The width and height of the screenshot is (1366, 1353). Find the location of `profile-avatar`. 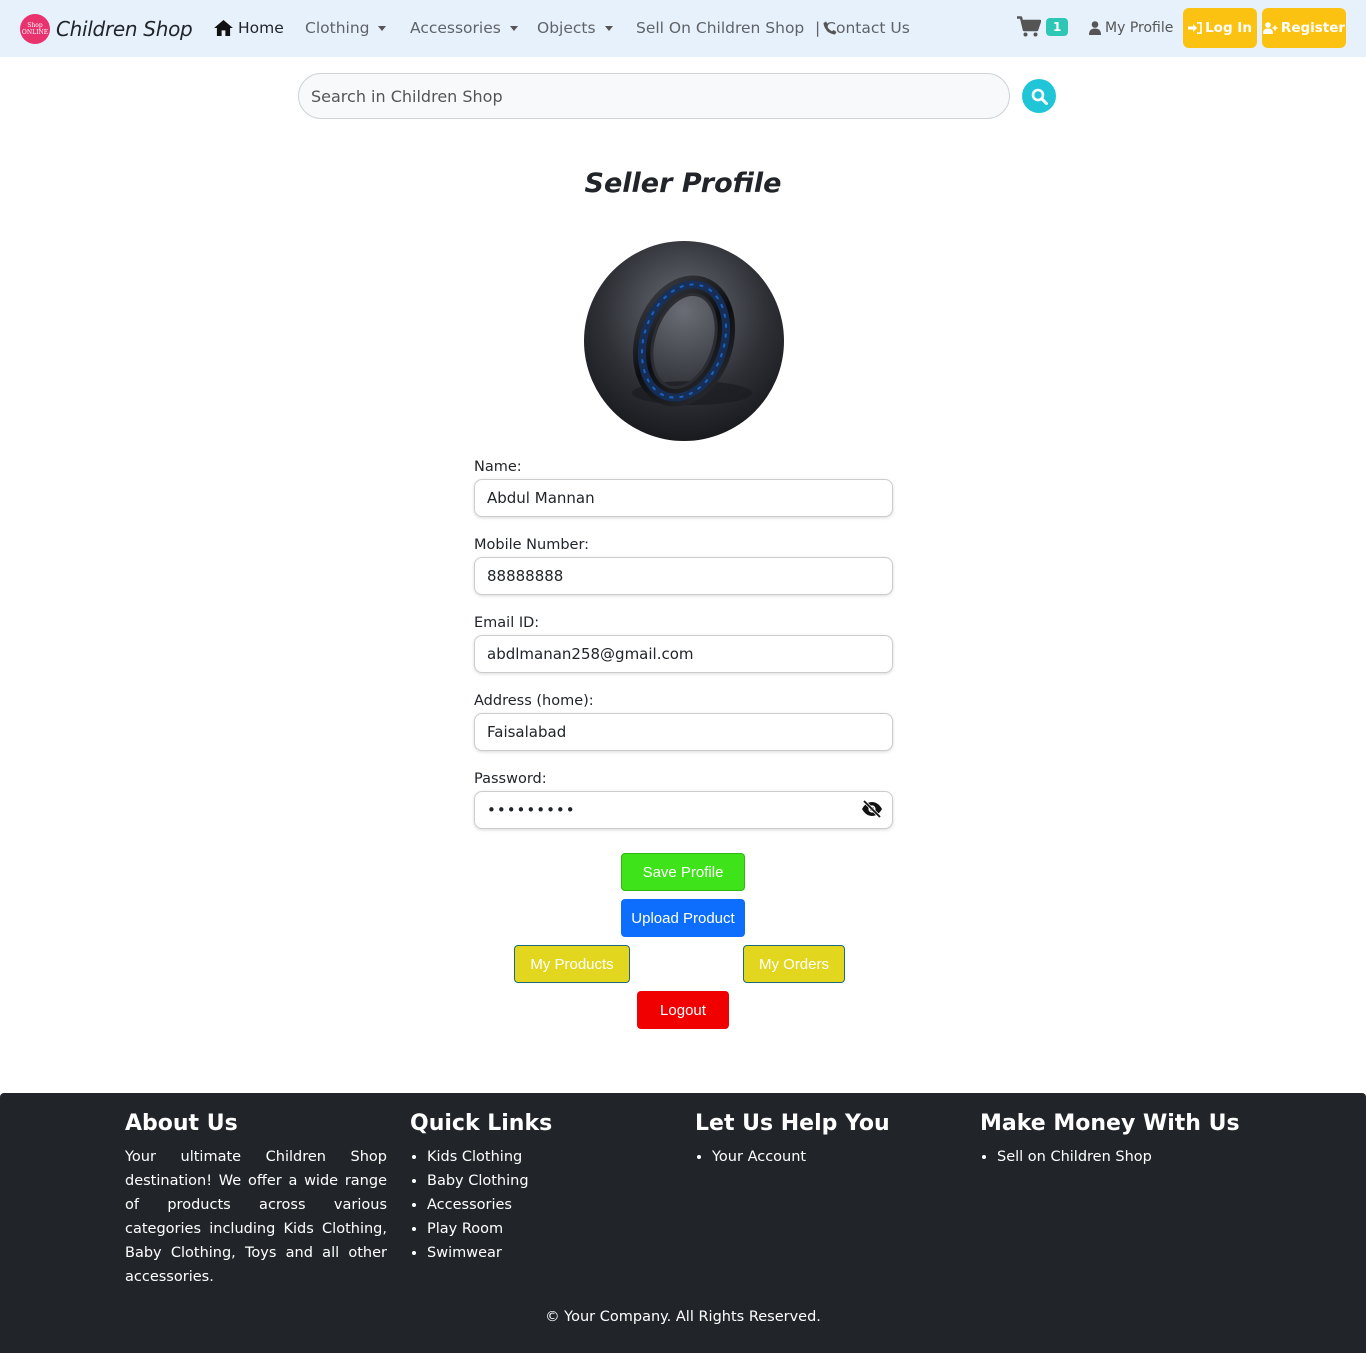

profile-avatar is located at coordinates (684, 341).